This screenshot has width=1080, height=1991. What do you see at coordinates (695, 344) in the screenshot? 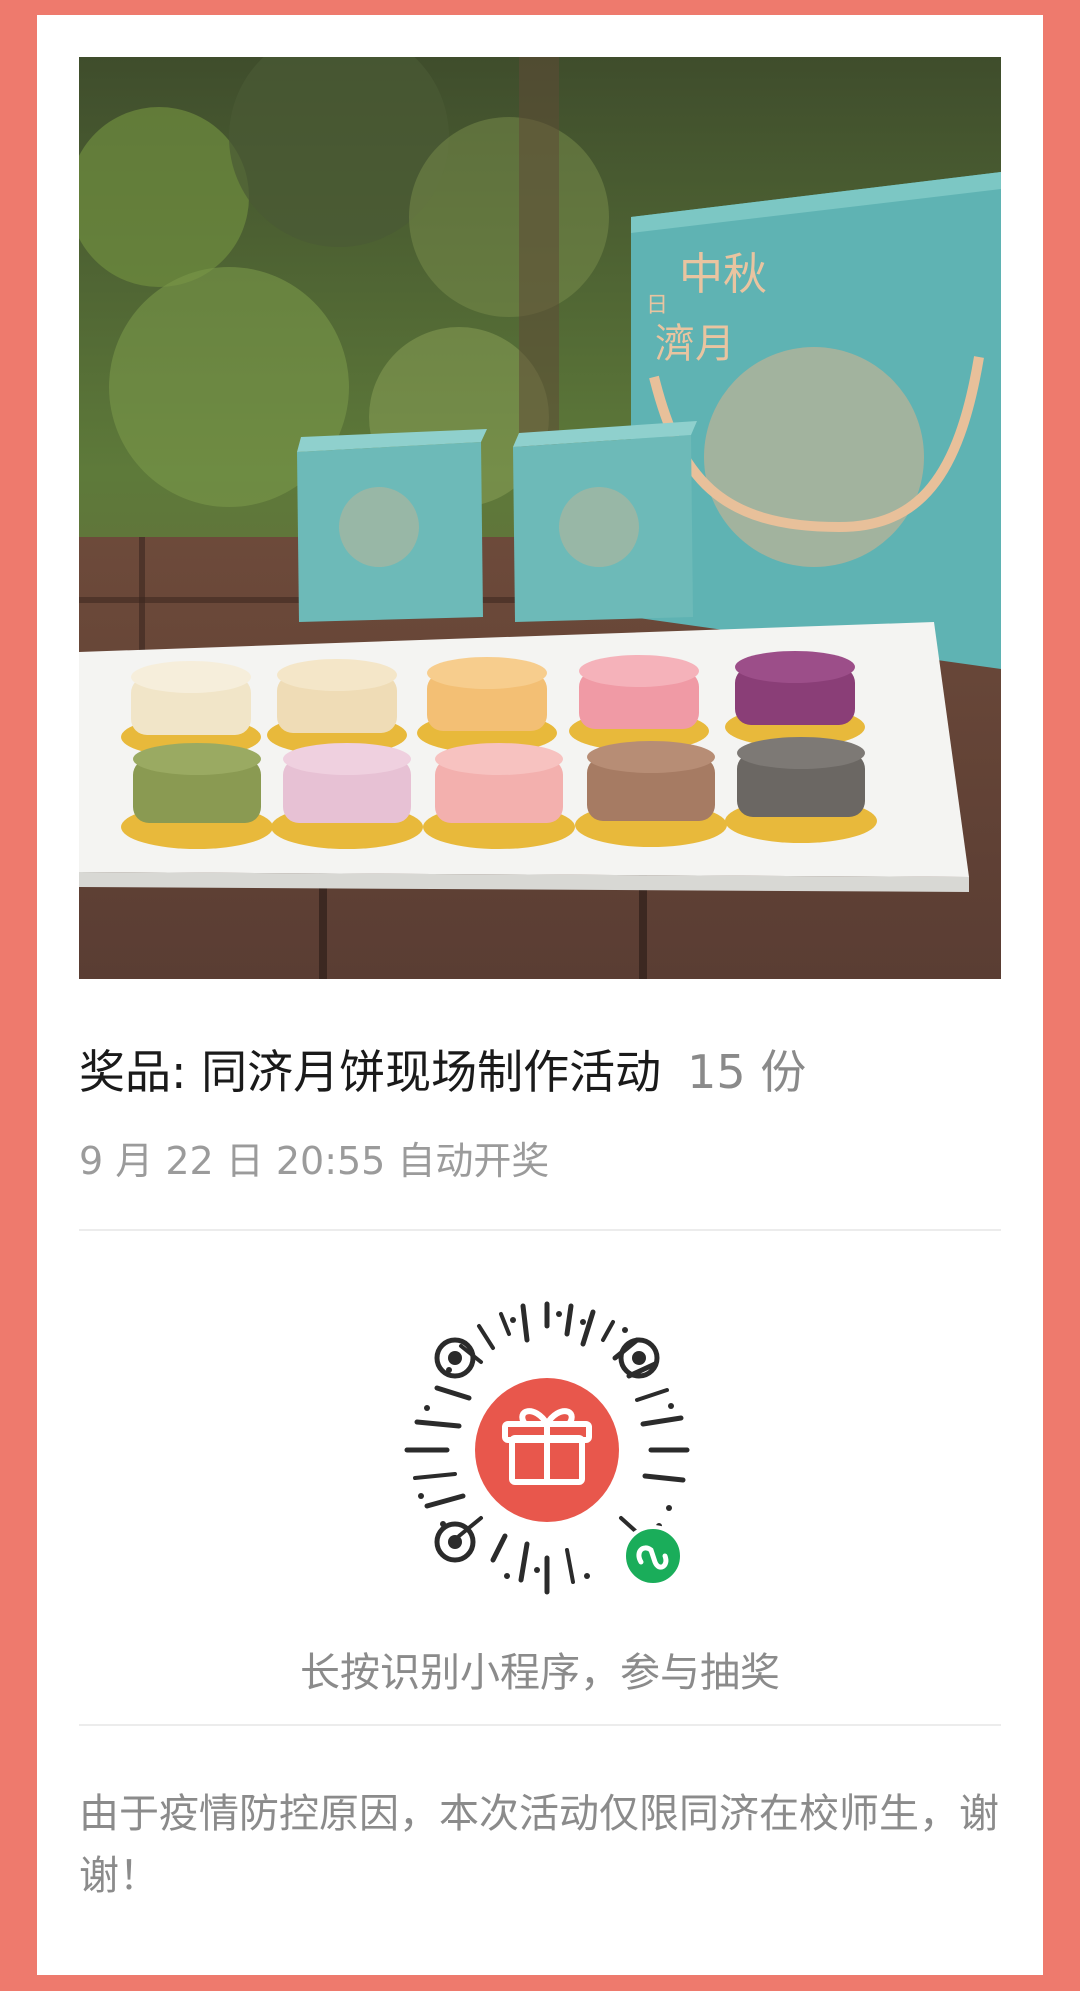
I see `box-subtitle-text: 濟月` at bounding box center [695, 344].